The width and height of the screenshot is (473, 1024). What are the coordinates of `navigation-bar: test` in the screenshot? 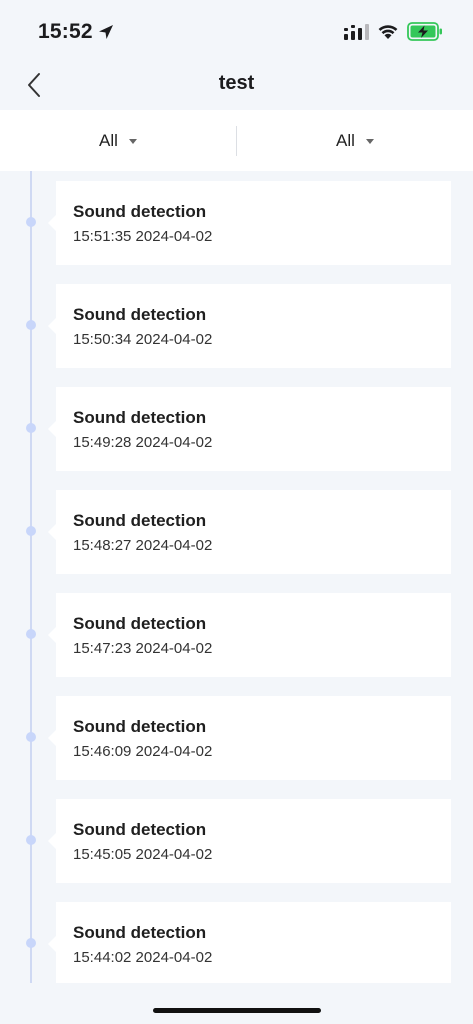 It's located at (236, 85).